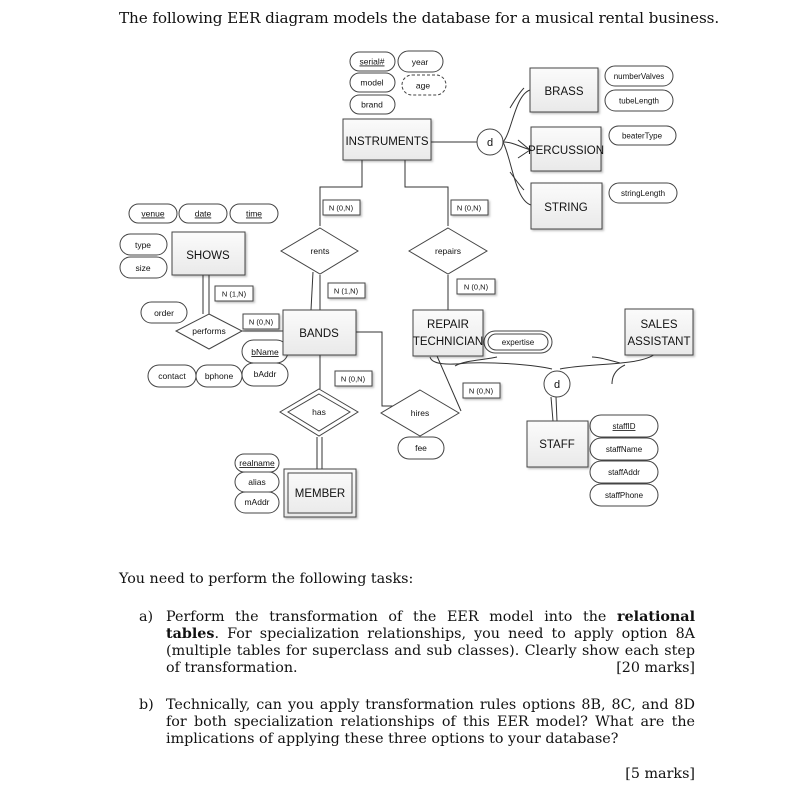  I want to click on svg-text: performs, so click(209, 331).